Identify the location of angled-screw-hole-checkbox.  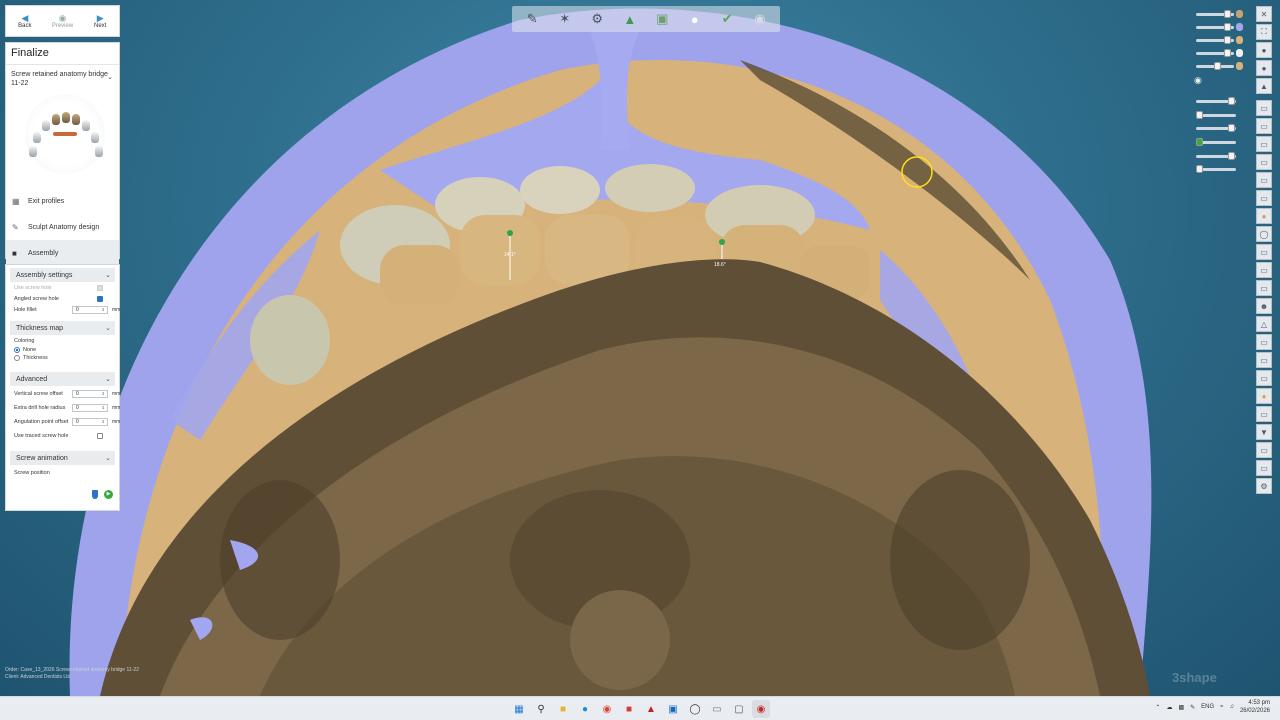
(100, 298).